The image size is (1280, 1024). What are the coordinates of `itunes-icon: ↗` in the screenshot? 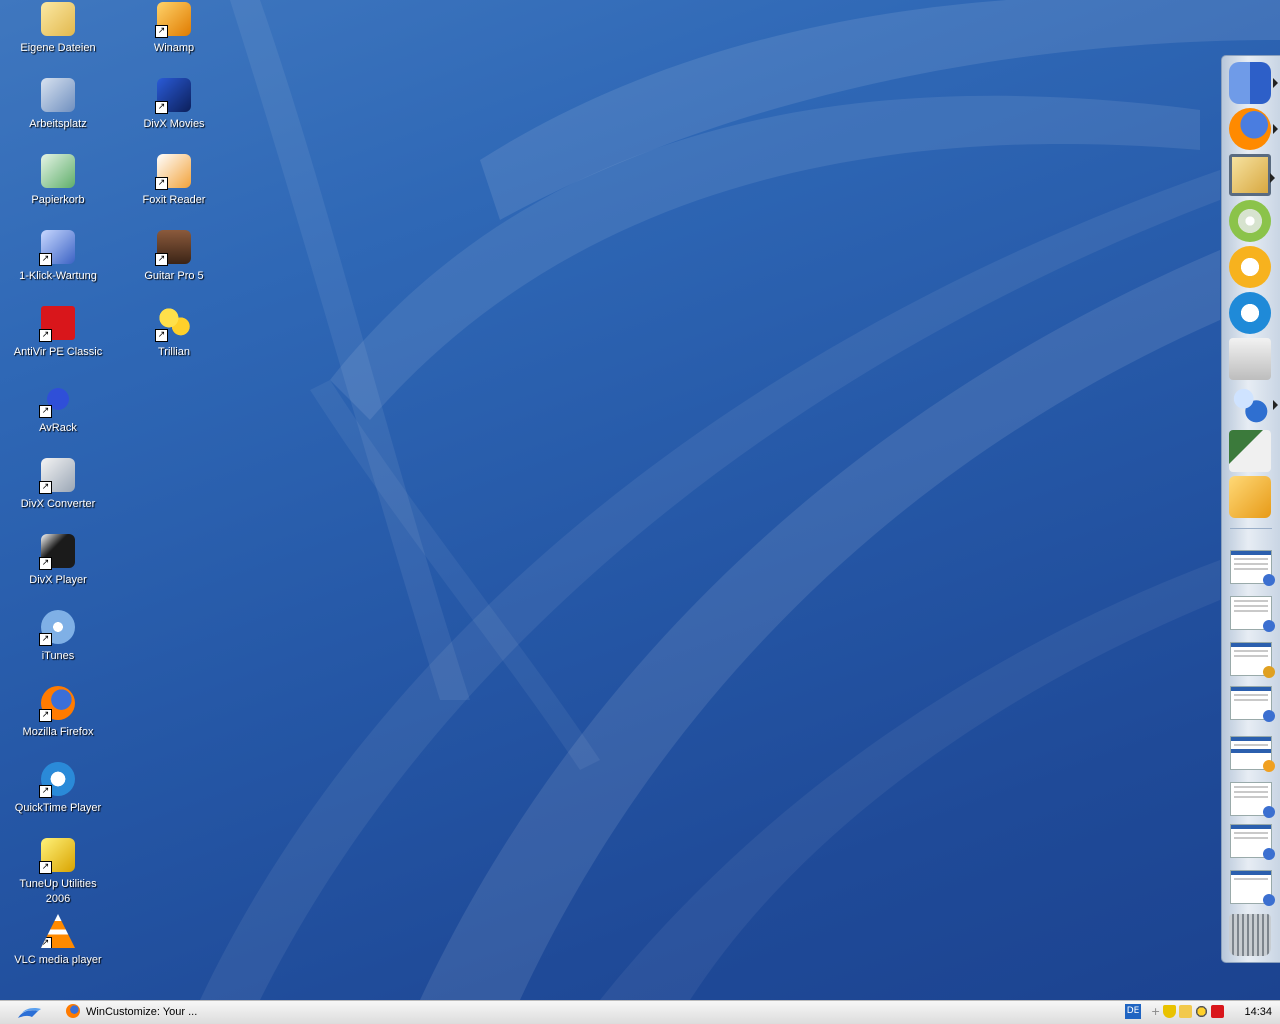 It's located at (57, 628).